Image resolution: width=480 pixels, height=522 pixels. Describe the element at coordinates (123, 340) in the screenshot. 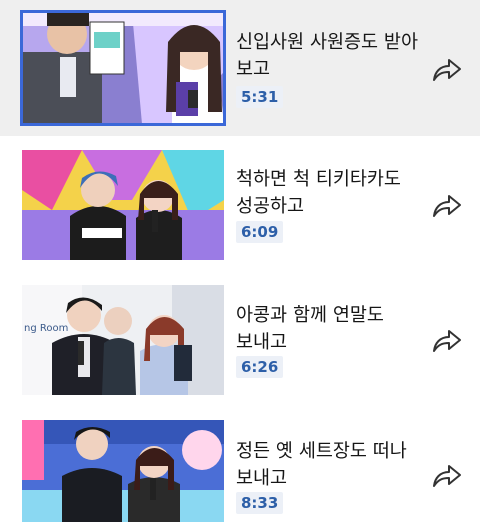

I see `video-thumbnail: ng Room` at that location.